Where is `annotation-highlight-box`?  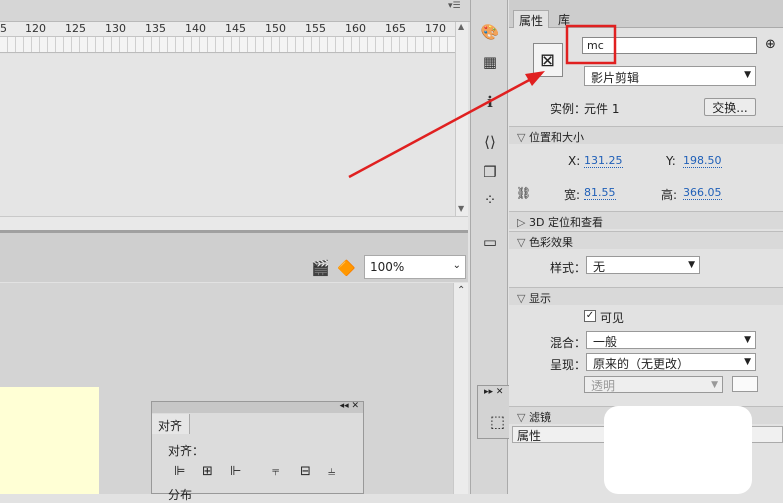 annotation-highlight-box is located at coordinates (591, 44).